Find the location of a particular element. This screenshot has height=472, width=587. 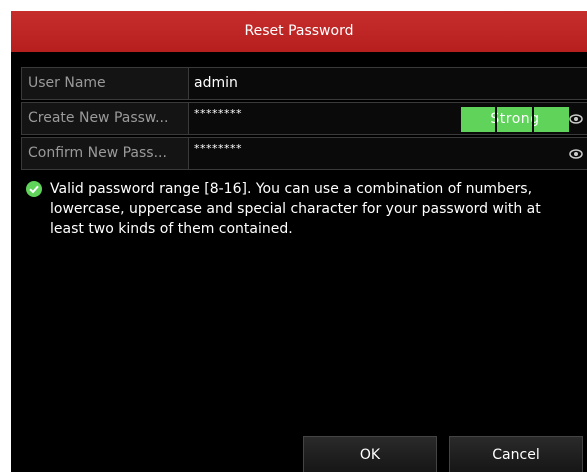

check-circle-icon is located at coordinates (34, 189).